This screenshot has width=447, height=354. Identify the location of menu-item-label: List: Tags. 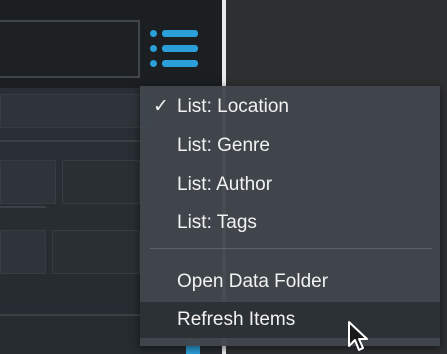
(217, 222).